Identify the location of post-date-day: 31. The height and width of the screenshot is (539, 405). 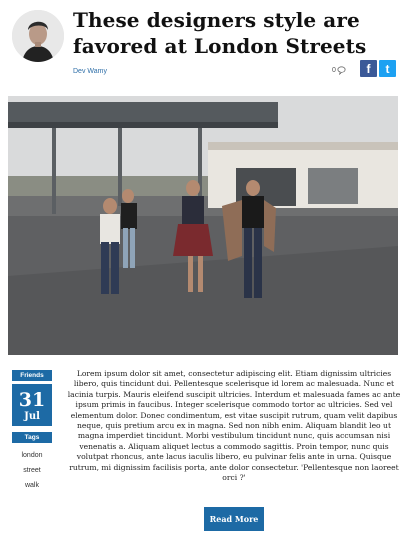
(32, 400).